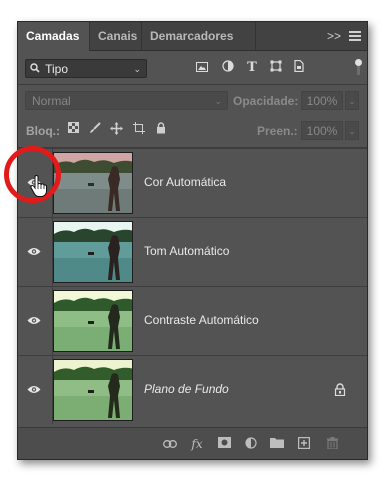 This screenshot has height=478, width=384. Describe the element at coordinates (201, 320) in the screenshot. I see `layer-name: Contraste Automático` at that location.